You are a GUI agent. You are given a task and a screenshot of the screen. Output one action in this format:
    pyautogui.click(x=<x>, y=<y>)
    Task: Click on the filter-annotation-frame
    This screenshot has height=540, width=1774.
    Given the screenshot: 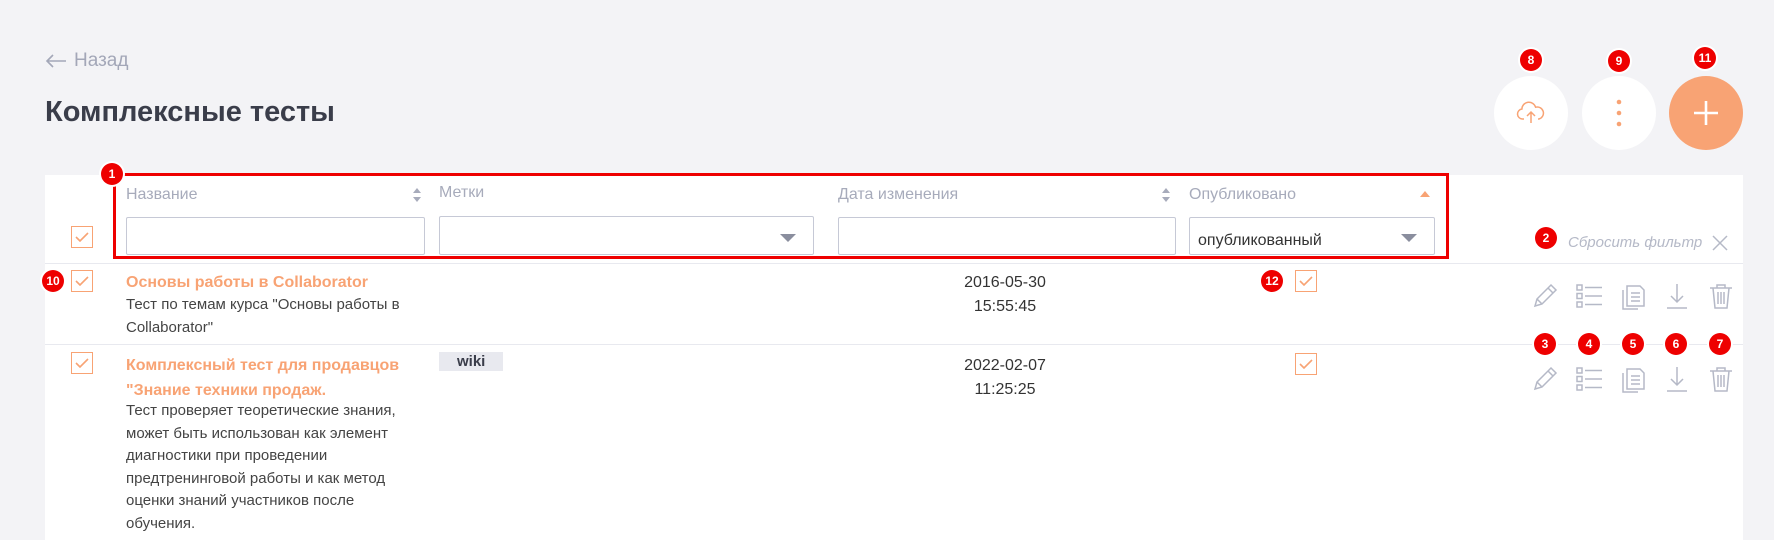 What is the action you would take?
    pyautogui.click(x=781, y=216)
    